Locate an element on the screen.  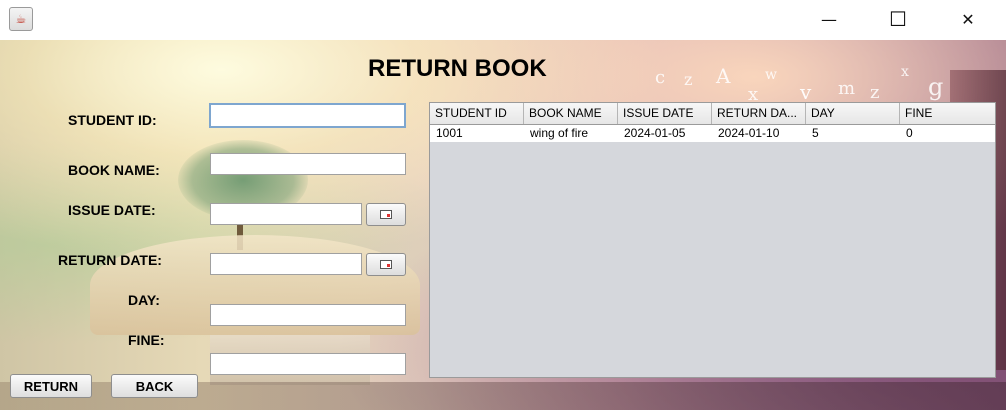
close-icon: ✕ is located at coordinates (968, 19).